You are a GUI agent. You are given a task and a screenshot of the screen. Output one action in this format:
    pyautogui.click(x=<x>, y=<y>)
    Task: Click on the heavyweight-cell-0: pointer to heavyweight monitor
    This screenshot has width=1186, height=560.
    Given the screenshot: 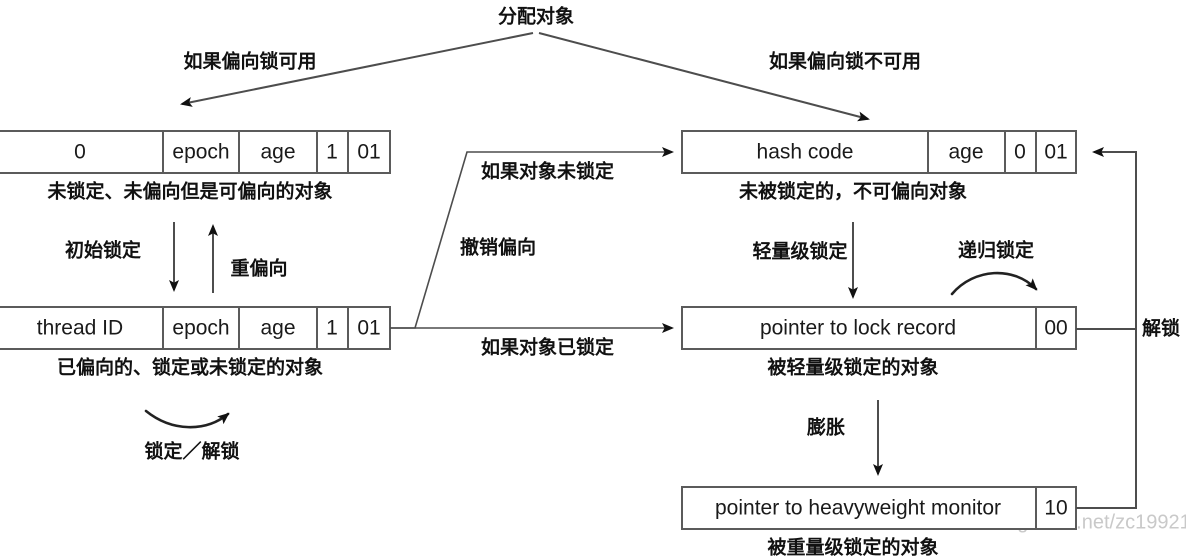 What is the action you would take?
    pyautogui.click(x=858, y=508)
    